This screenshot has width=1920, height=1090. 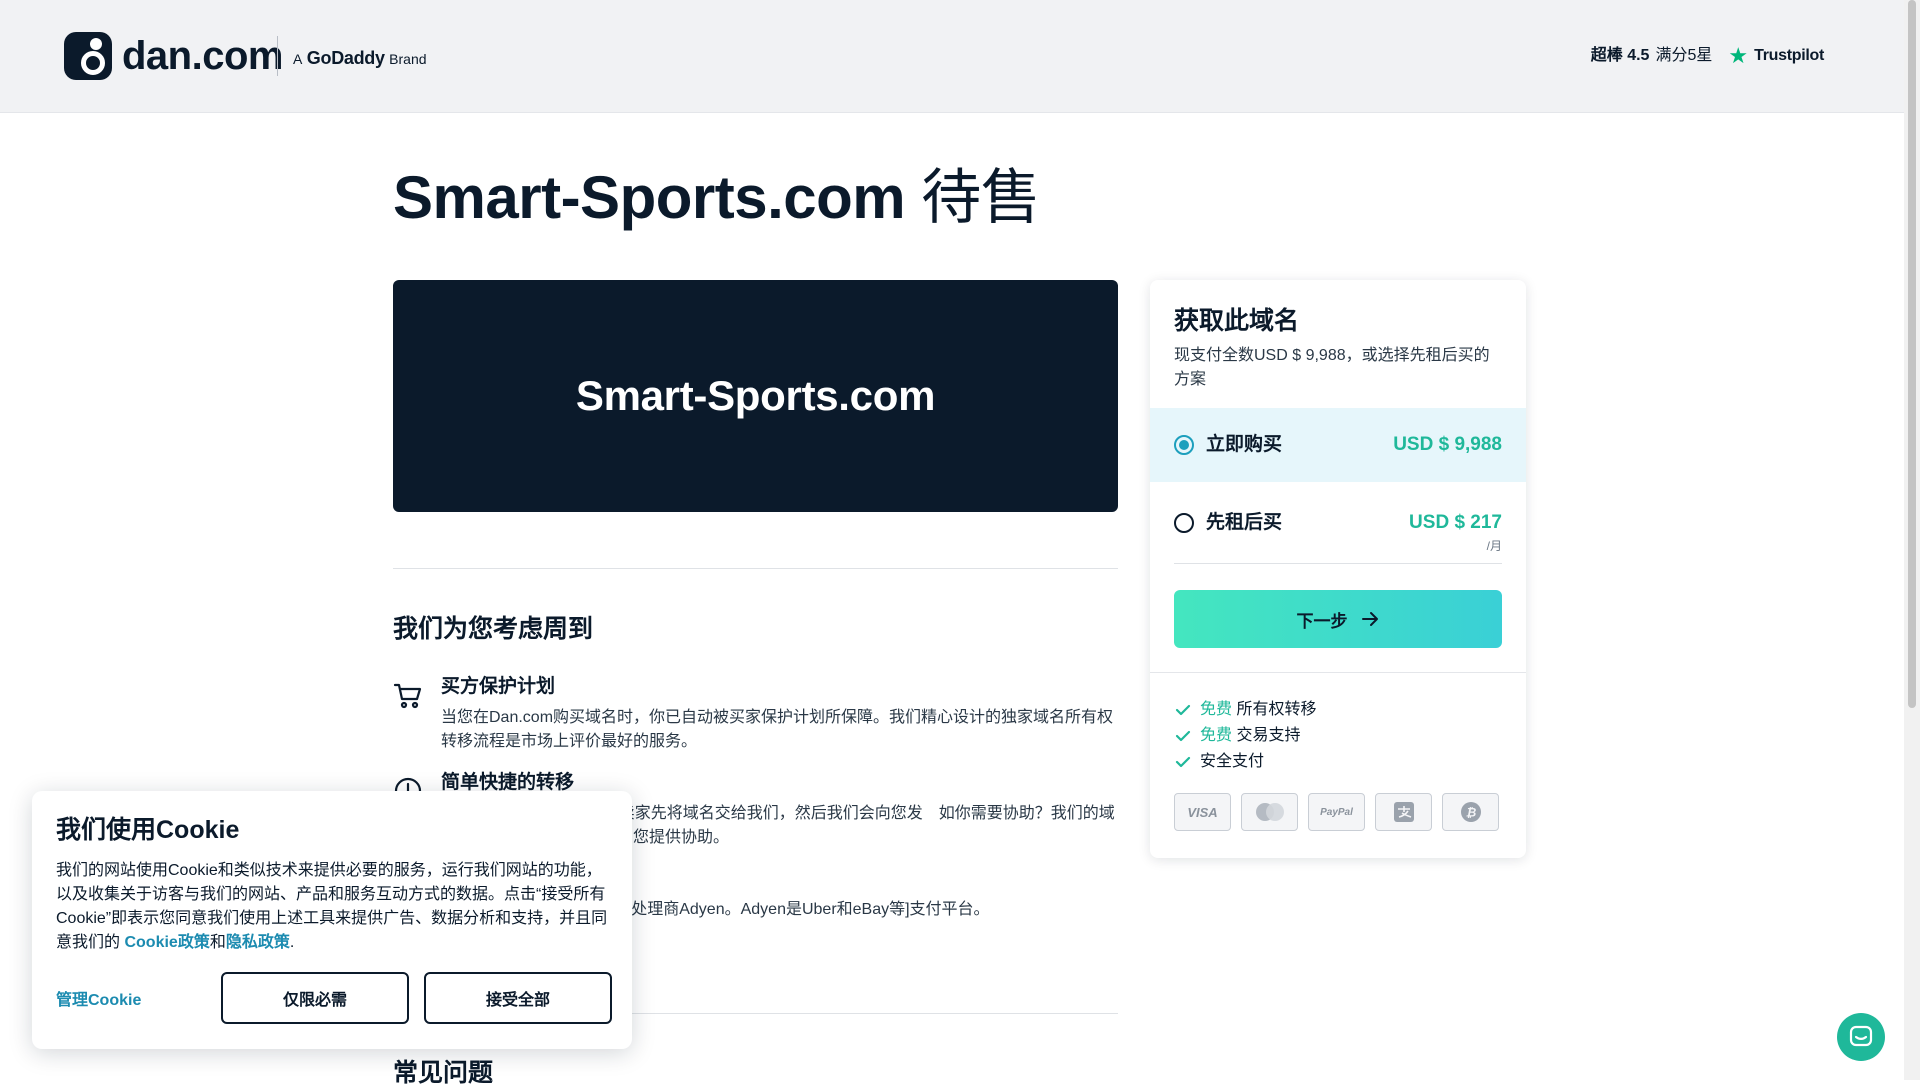 I want to click on perk-secure-payment: 安全支付, so click(x=1219, y=762).